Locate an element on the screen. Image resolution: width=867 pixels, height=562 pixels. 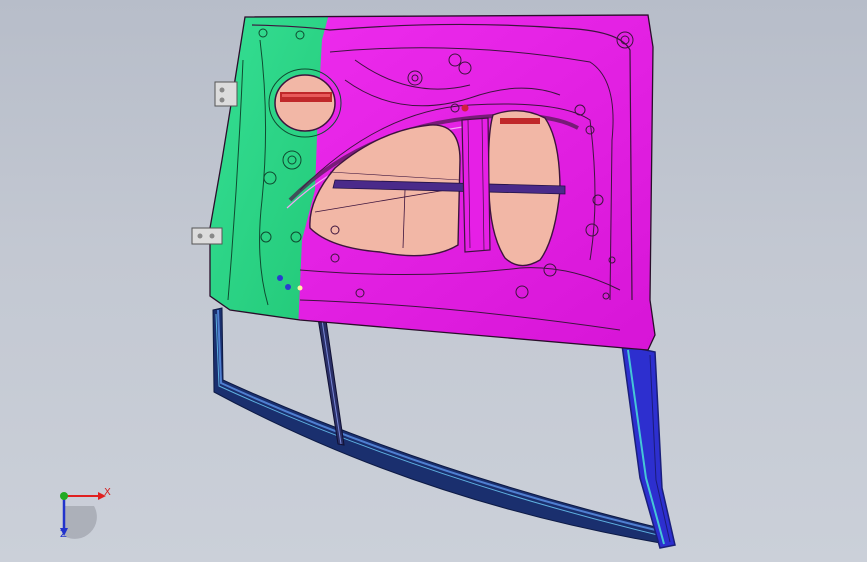
coordinate-triad: X Y Z is located at coordinates (84, 513).